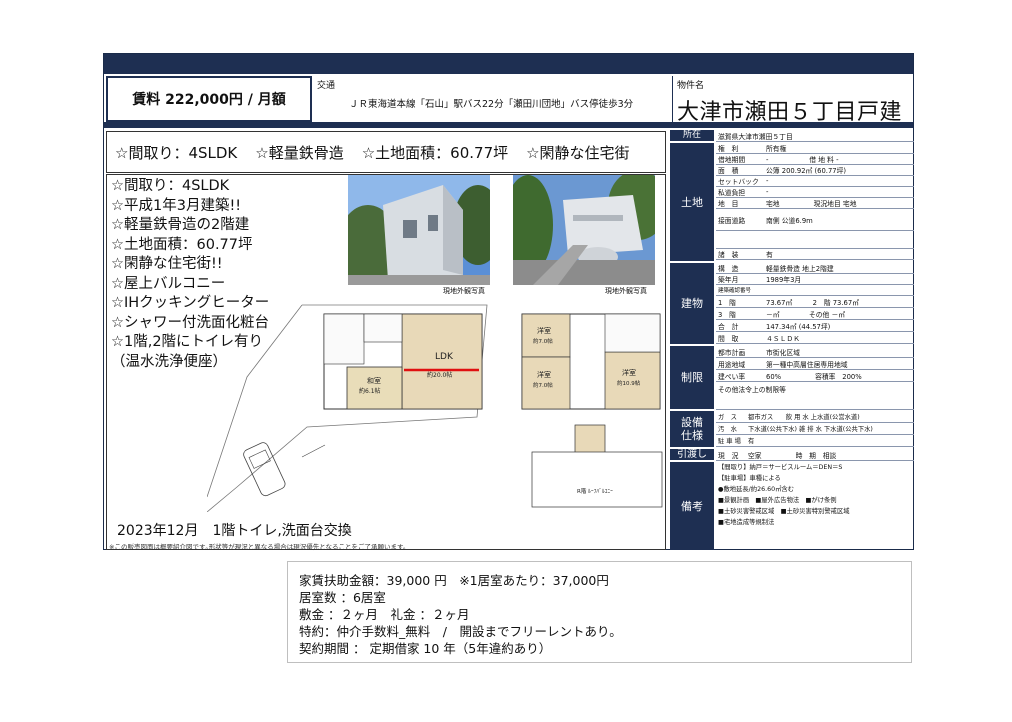 The image size is (1012, 722). I want to click on feature-strip-item: ☆軽量鉄骨造, so click(299, 152).